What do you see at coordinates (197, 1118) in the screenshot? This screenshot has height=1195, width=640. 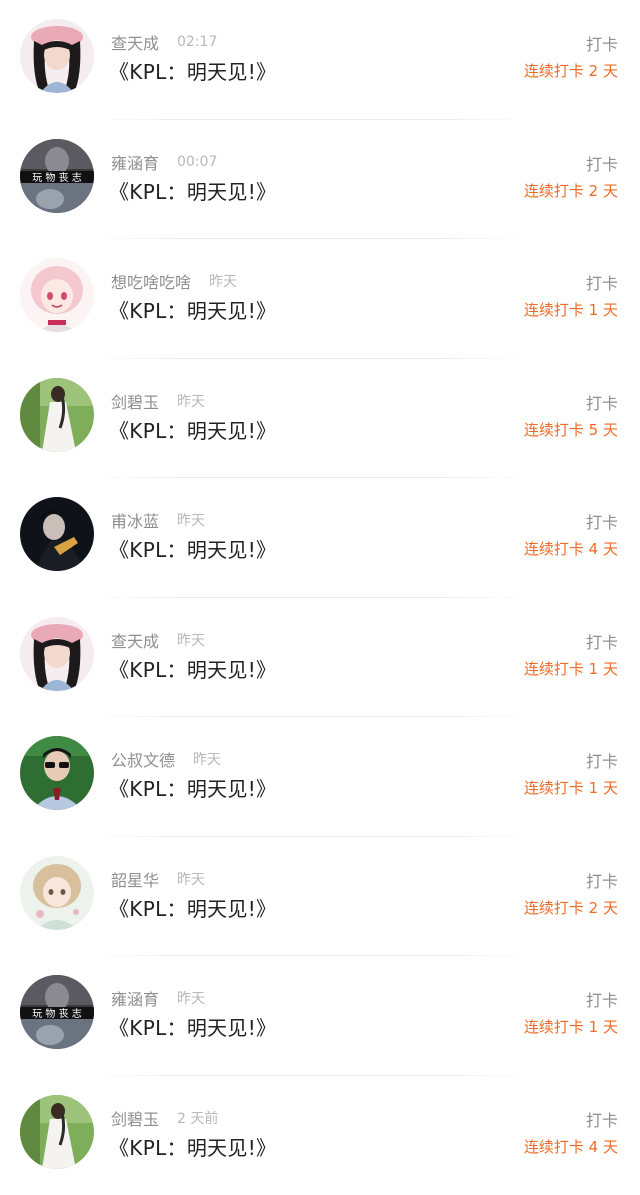 I see `timestamp: 2 天前` at bounding box center [197, 1118].